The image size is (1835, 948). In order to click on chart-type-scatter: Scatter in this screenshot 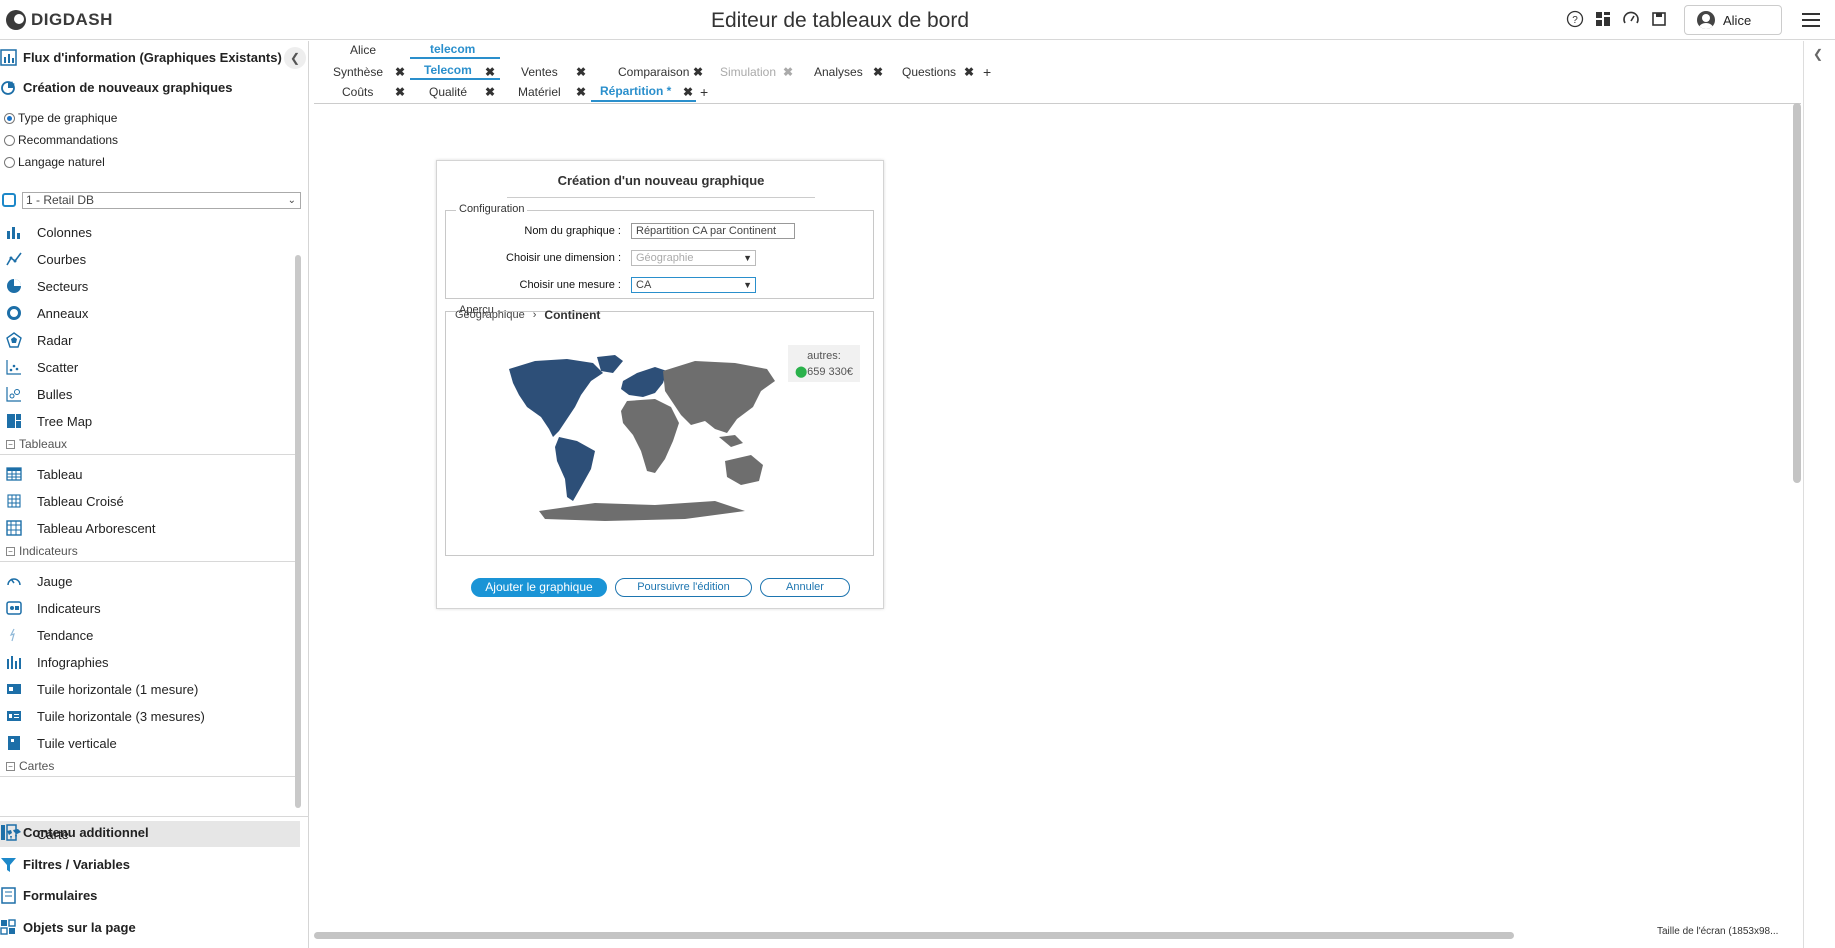, I will do `click(150, 367)`.